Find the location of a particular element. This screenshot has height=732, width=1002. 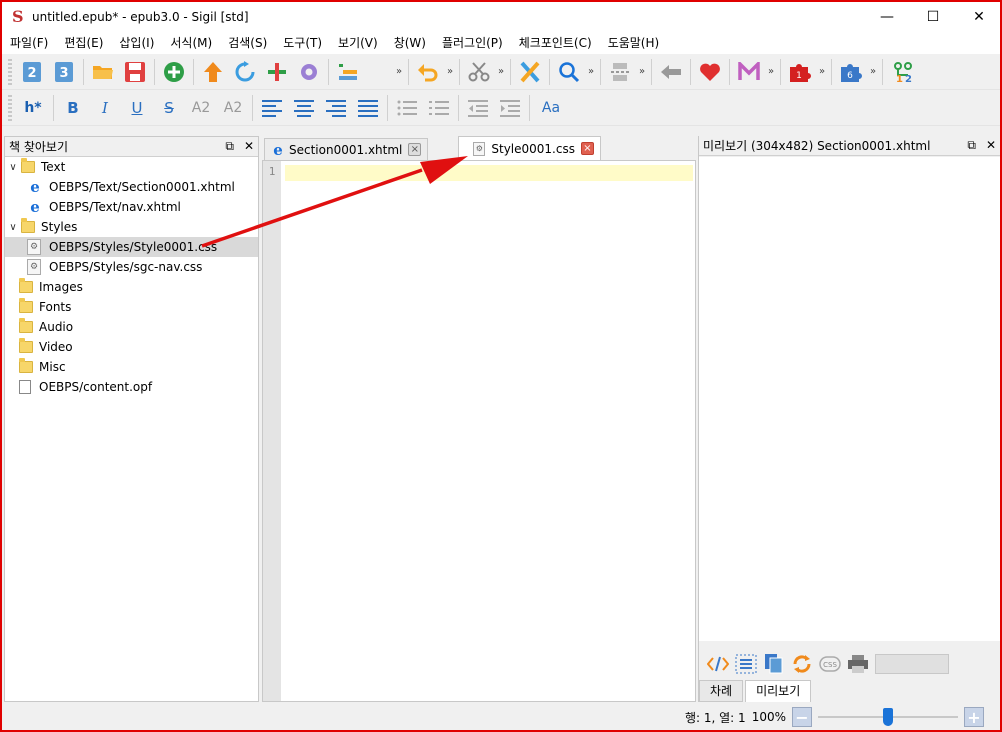

align-center-button is located at coordinates (304, 108).